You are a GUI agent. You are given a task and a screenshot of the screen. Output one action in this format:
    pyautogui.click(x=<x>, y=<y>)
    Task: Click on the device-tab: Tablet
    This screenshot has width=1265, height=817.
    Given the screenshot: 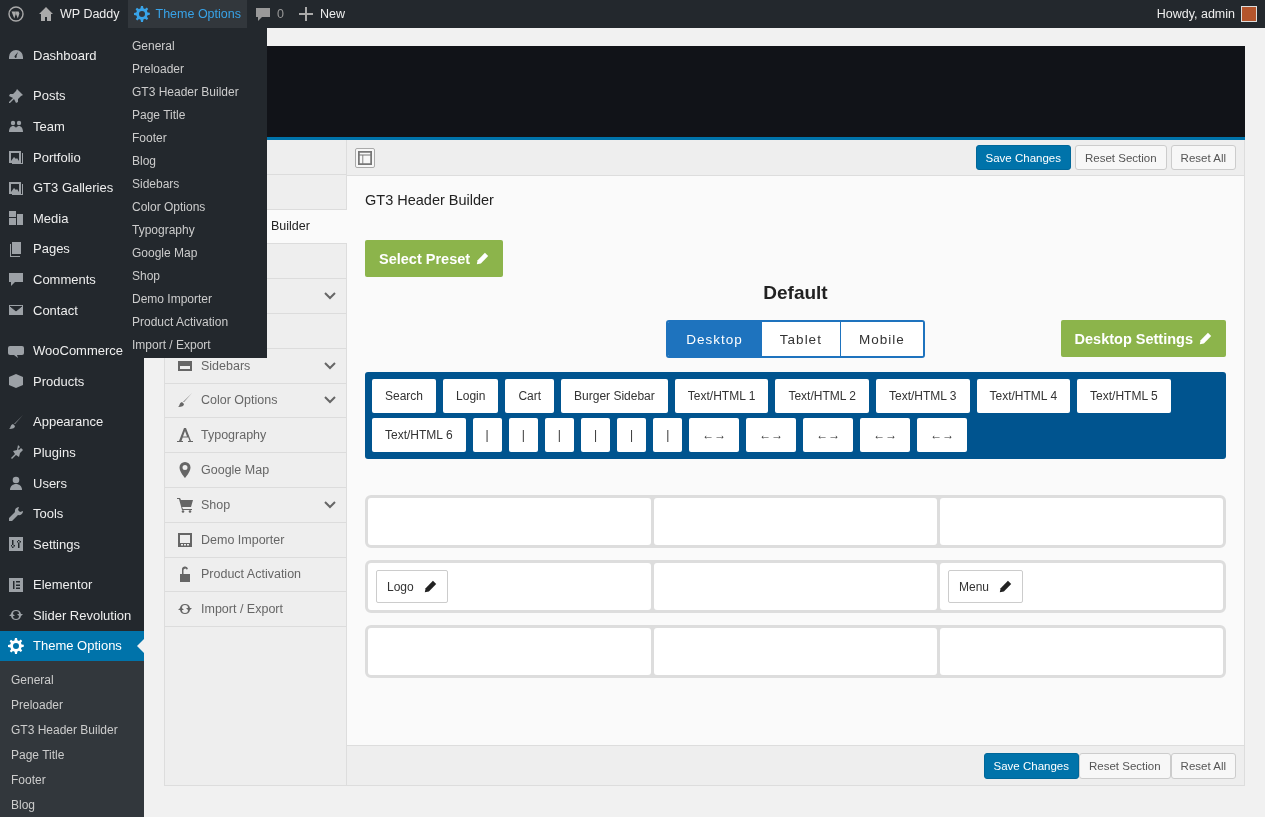 What is the action you would take?
    pyautogui.click(x=800, y=339)
    